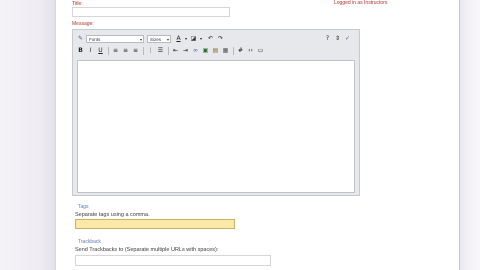  I want to click on table-icon: ▦, so click(225, 50).